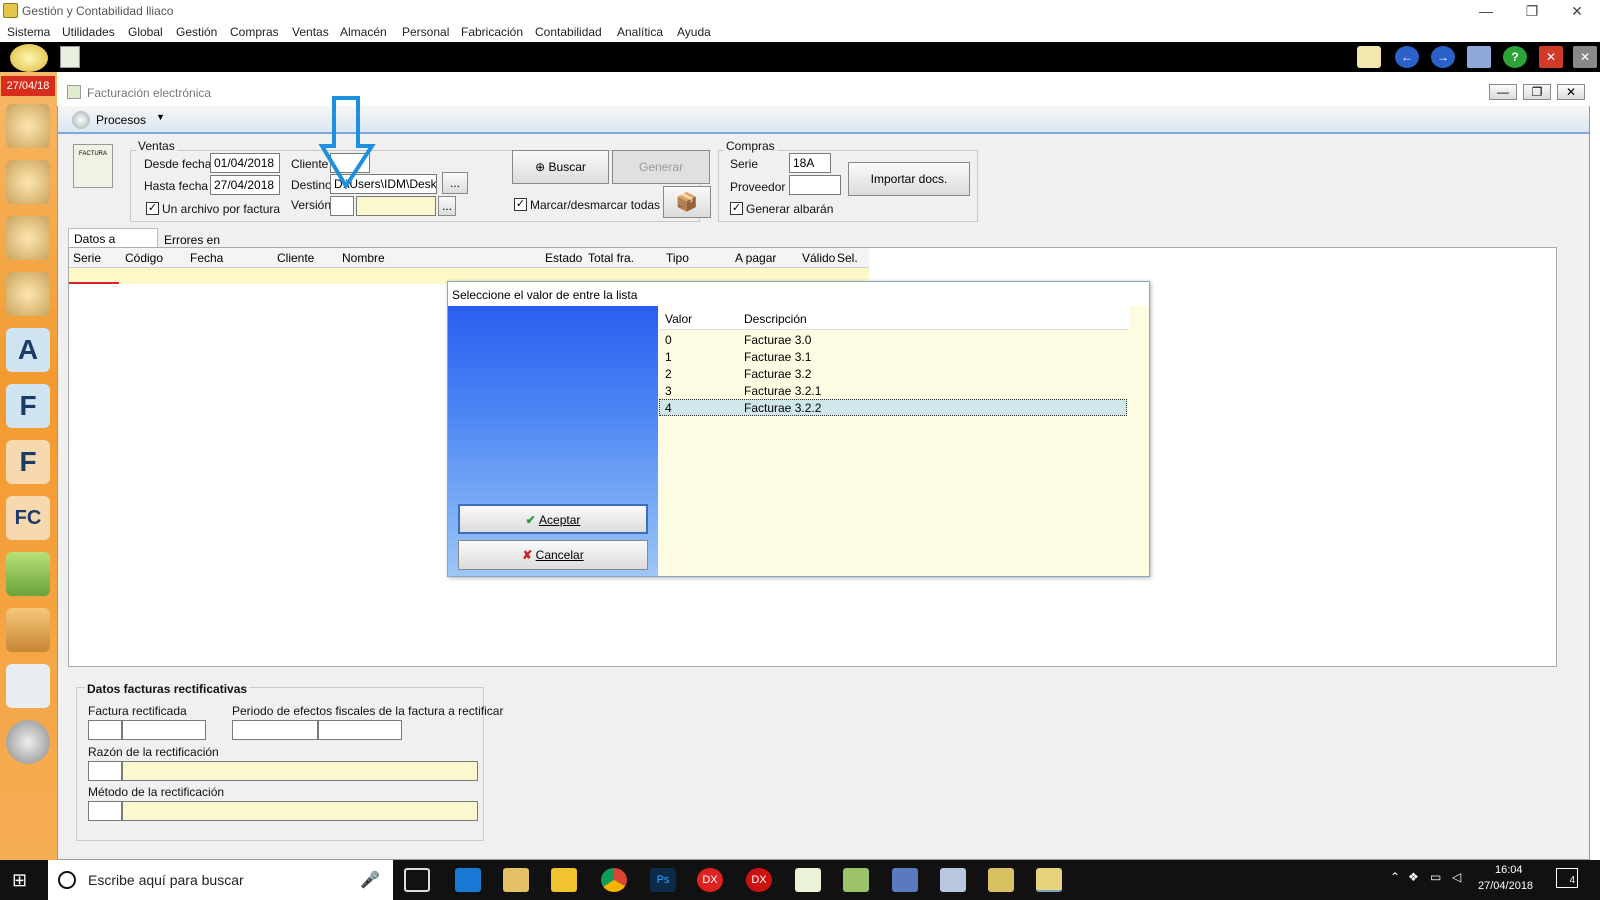 The image size is (1600, 900). I want to click on tray-chevron-icon: ⌃, so click(1395, 877).